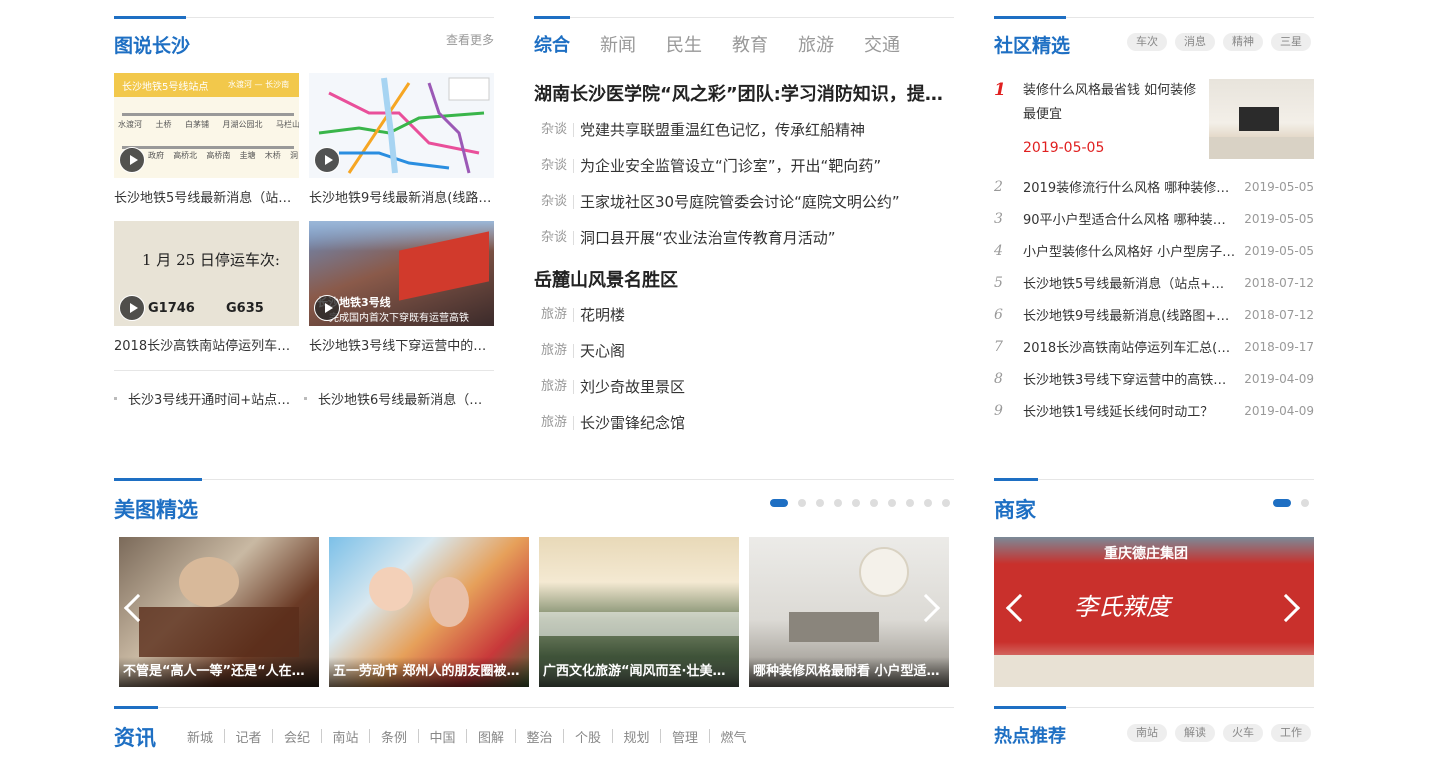  I want to click on news-row: 杂谈 为企业安全监管设立“门诊室”，开出“靶向药”, so click(747, 165).